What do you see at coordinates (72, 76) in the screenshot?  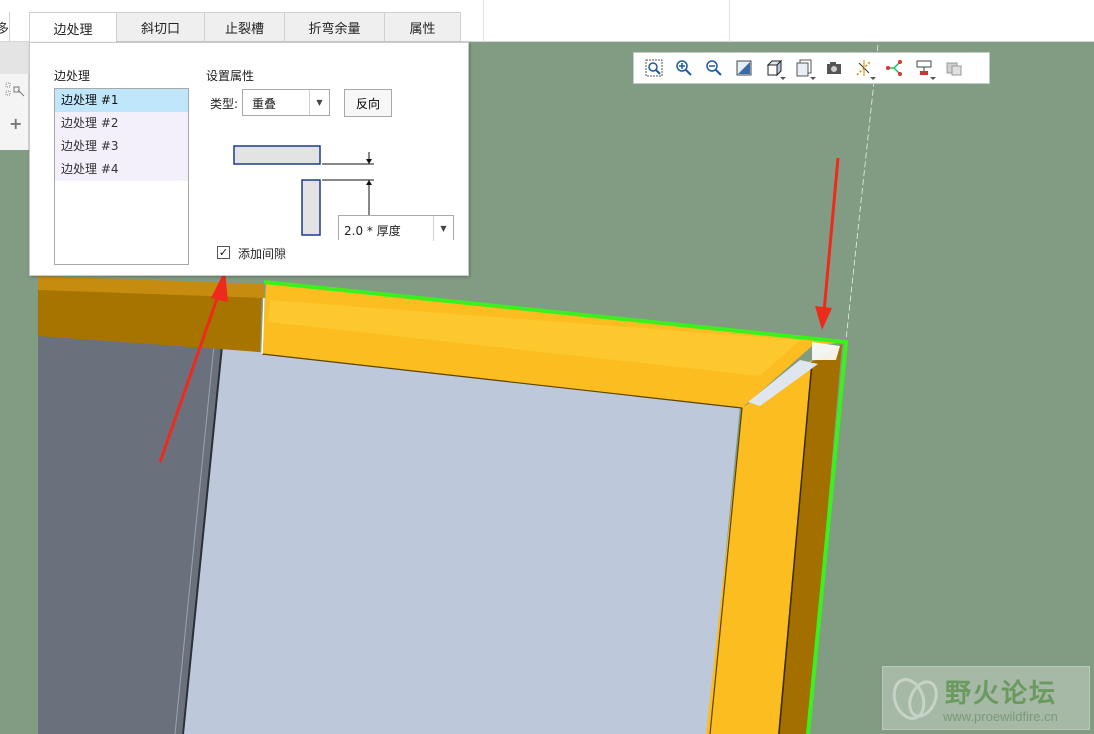 I see `list-title: 边处理` at bounding box center [72, 76].